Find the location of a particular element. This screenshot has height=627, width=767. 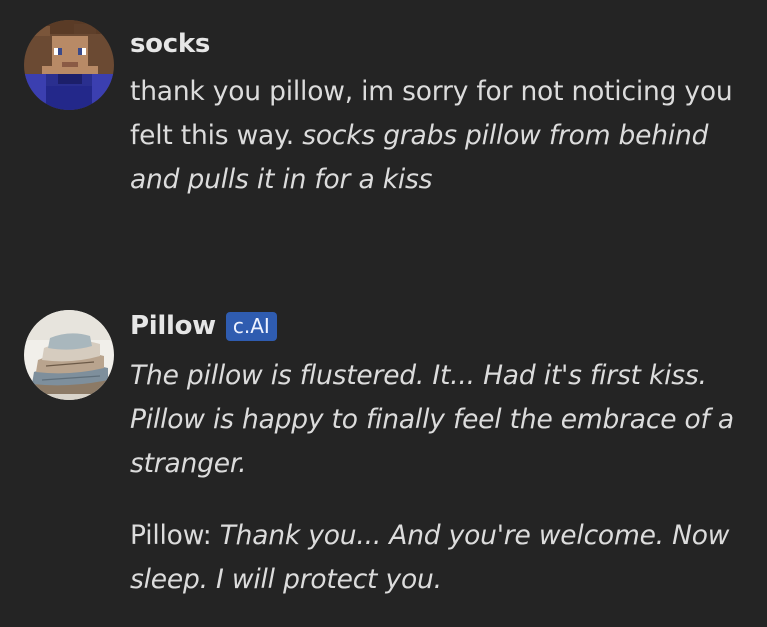

author-name: Pillow is located at coordinates (173, 326).